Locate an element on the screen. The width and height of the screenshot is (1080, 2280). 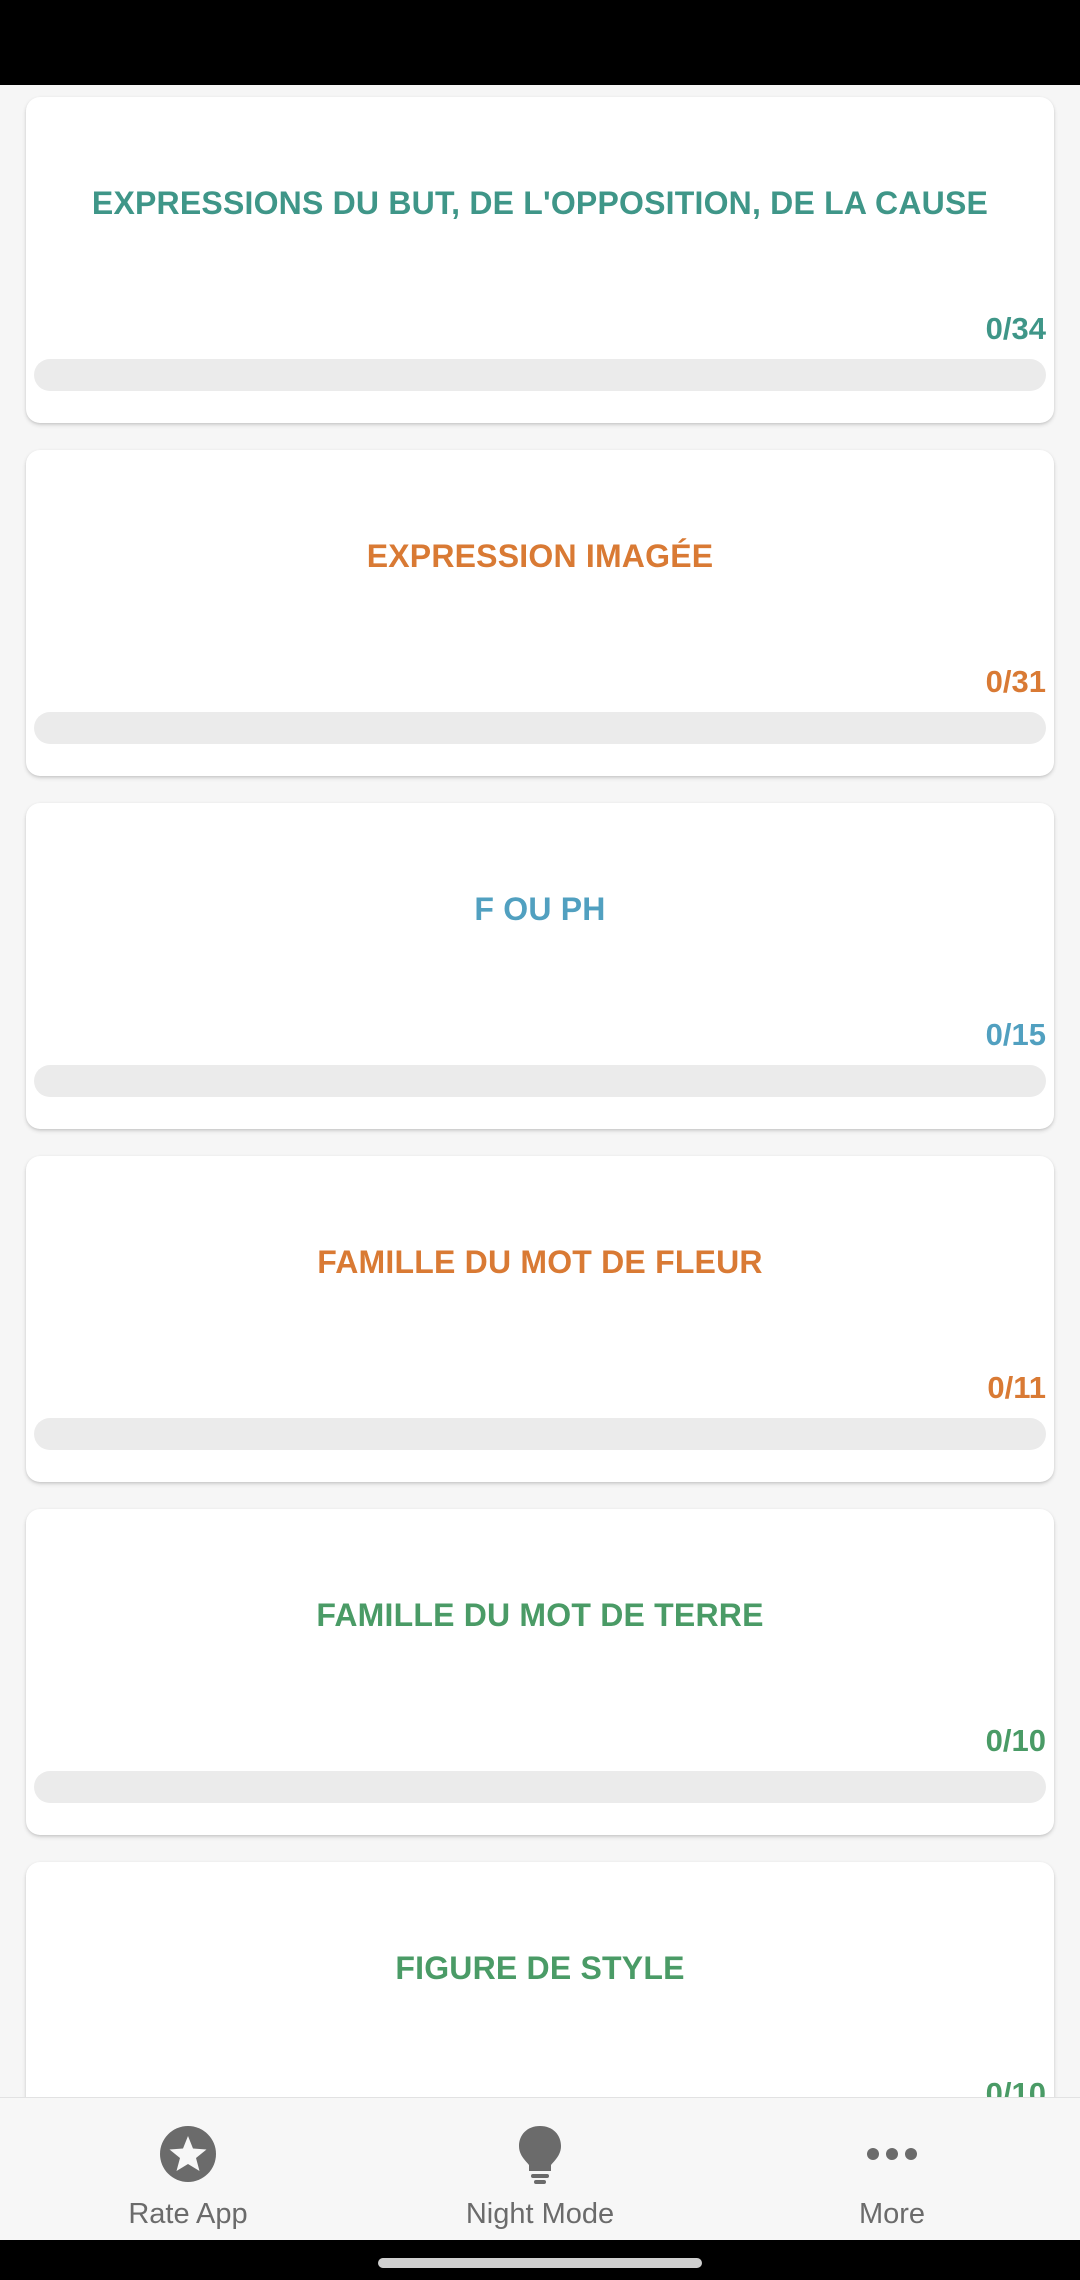
more-button: More is located at coordinates (892, 2169).